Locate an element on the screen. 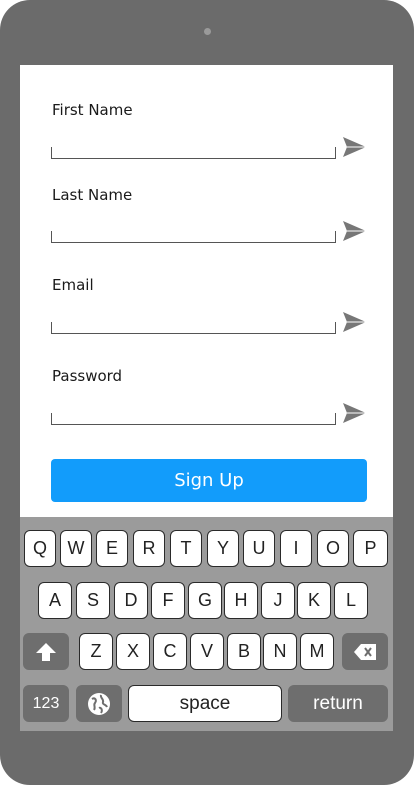 The image size is (414, 785). key-z: Z is located at coordinates (96, 651).